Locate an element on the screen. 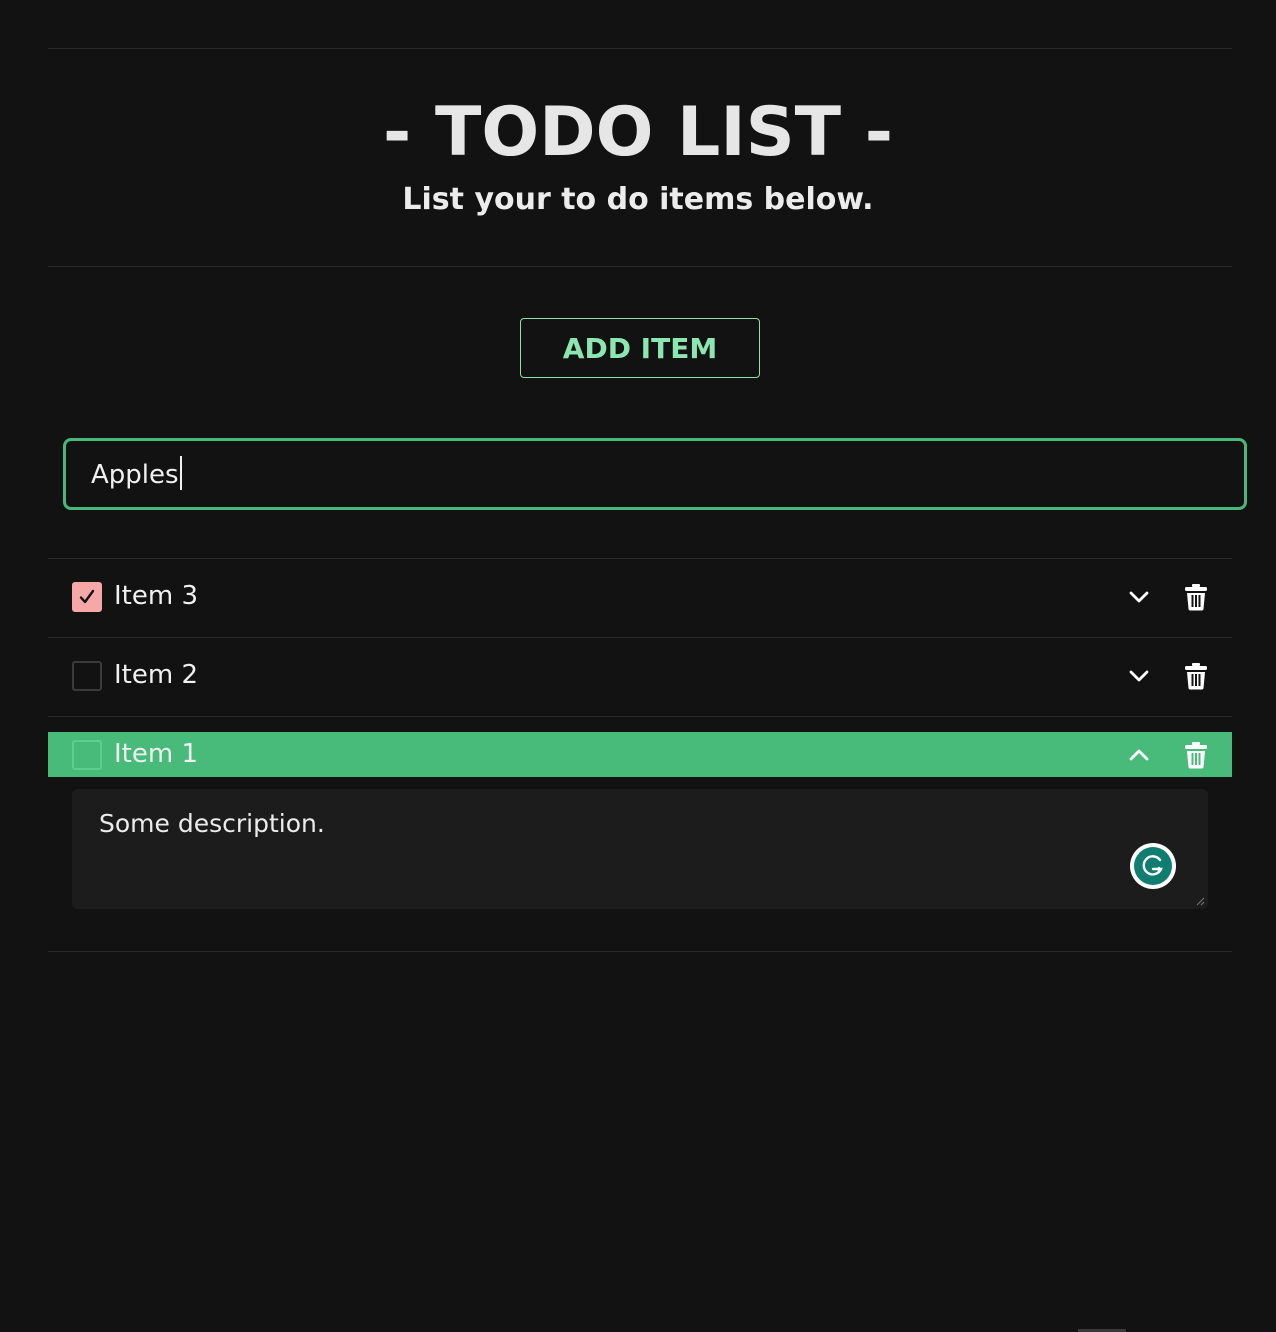 The image size is (1276, 1332). text-caret is located at coordinates (180, 472).